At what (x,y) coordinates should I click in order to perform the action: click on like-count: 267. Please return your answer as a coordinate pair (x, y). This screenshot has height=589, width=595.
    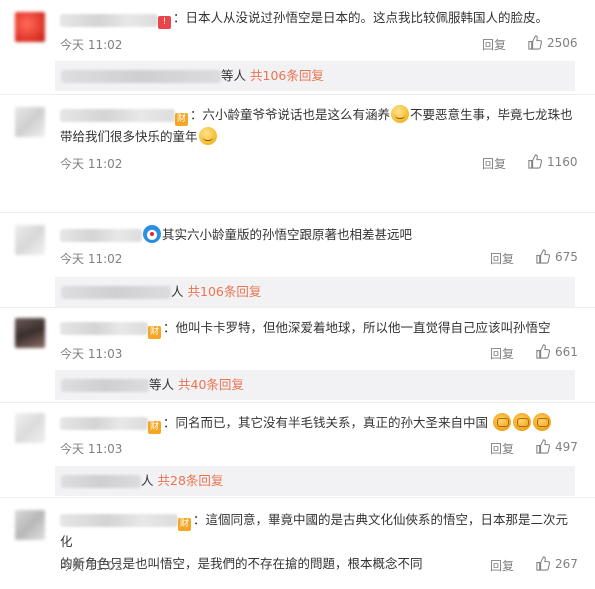
    Looking at the image, I should click on (566, 563).